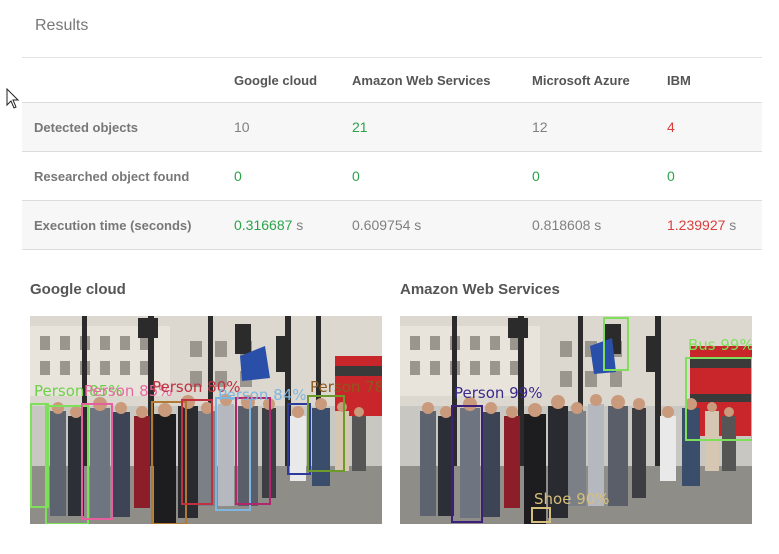 The width and height of the screenshot is (779, 554). Describe the element at coordinates (128, 80) in the screenshot. I see `column-header-empty` at that location.